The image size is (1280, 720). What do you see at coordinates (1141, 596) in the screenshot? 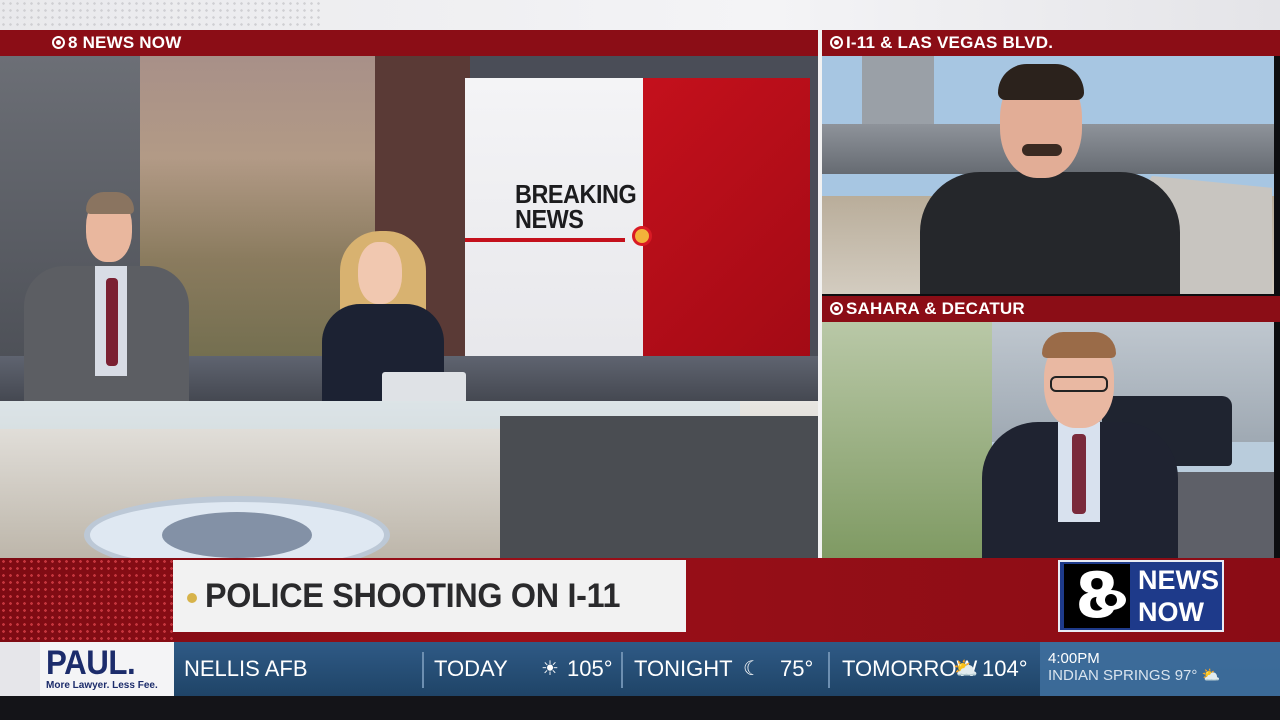
I see `station-logo: 8 NEWS NOW` at bounding box center [1141, 596].